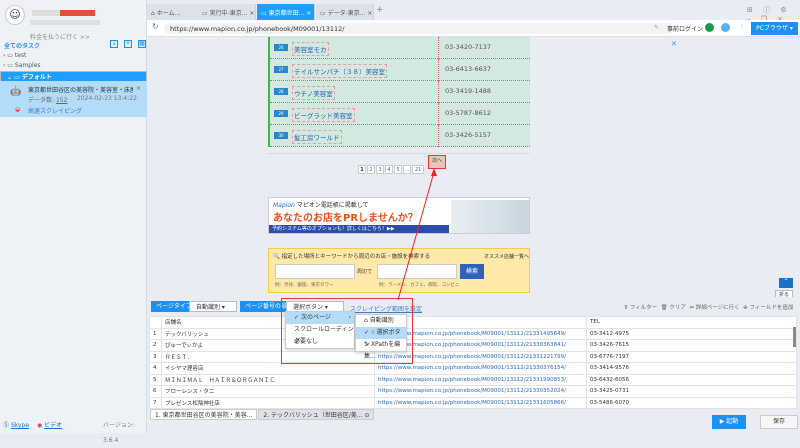  What do you see at coordinates (286, 12) in the screenshot?
I see `tab-active: ▭ 東京都世田... ×` at bounding box center [286, 12].